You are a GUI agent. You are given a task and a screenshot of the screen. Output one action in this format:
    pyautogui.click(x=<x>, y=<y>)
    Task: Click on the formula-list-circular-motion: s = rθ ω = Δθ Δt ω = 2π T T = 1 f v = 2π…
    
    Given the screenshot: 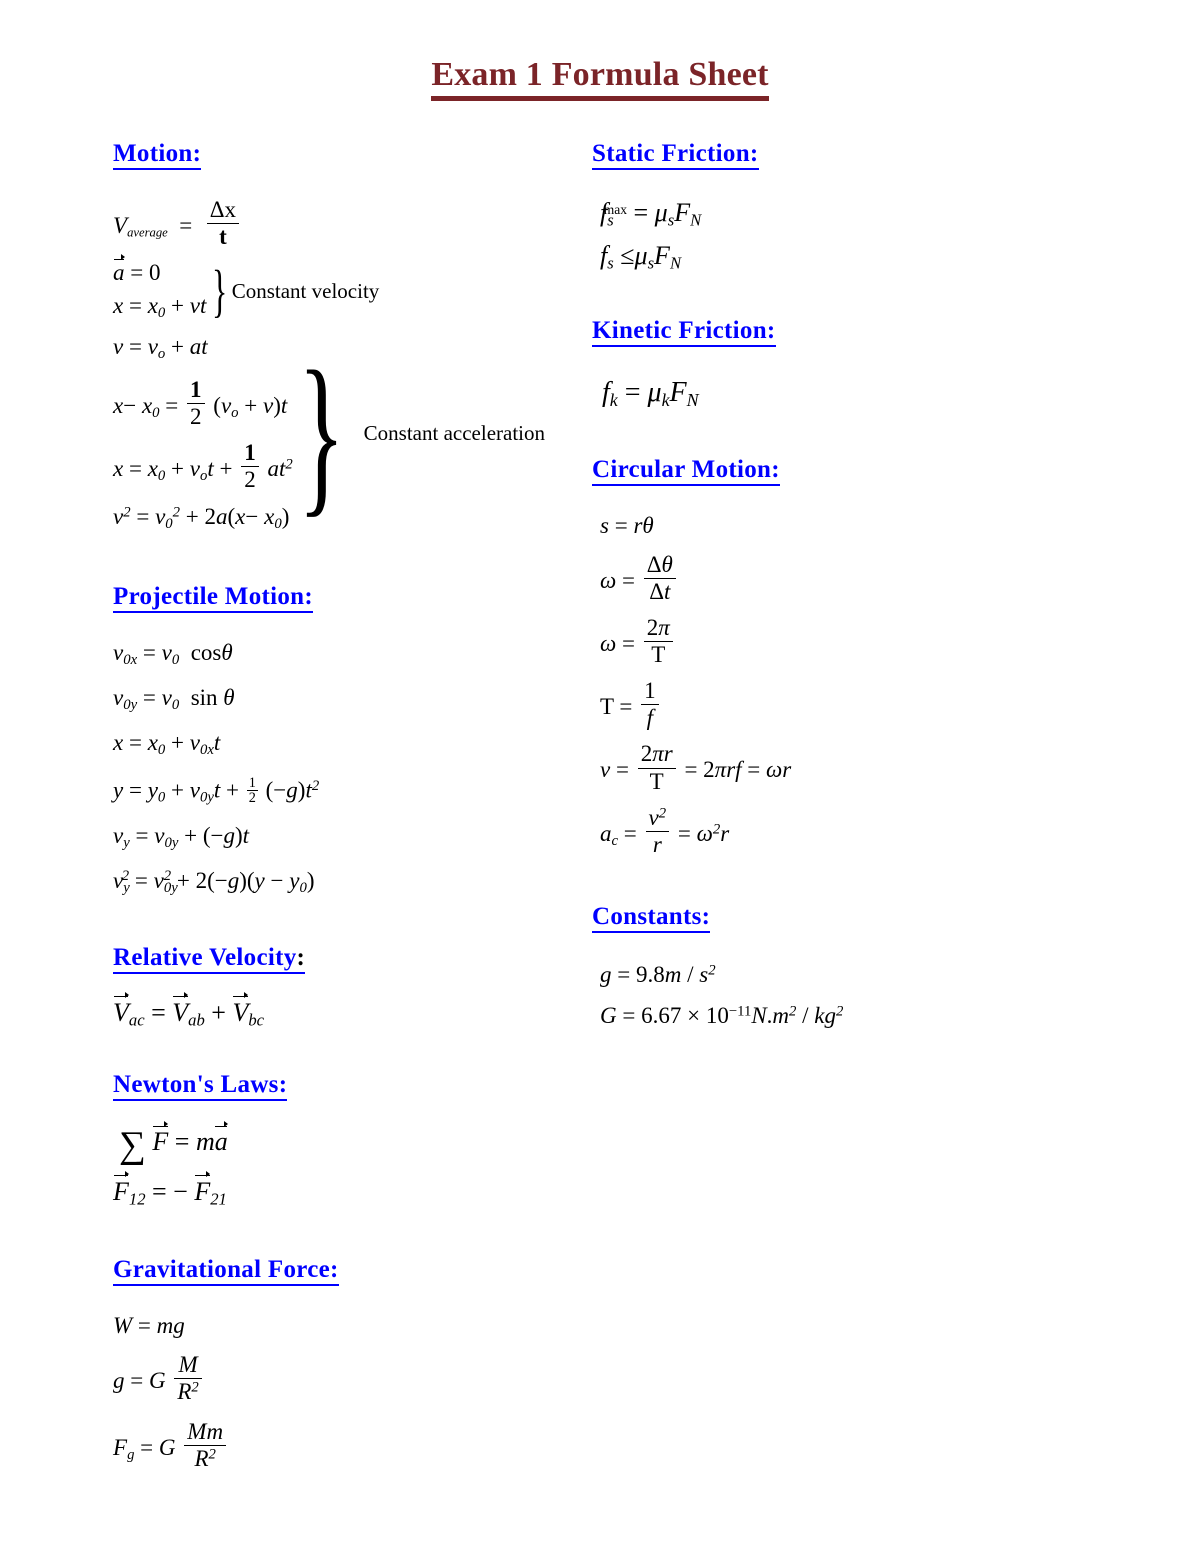 What is the action you would take?
    pyautogui.click(x=856, y=685)
    